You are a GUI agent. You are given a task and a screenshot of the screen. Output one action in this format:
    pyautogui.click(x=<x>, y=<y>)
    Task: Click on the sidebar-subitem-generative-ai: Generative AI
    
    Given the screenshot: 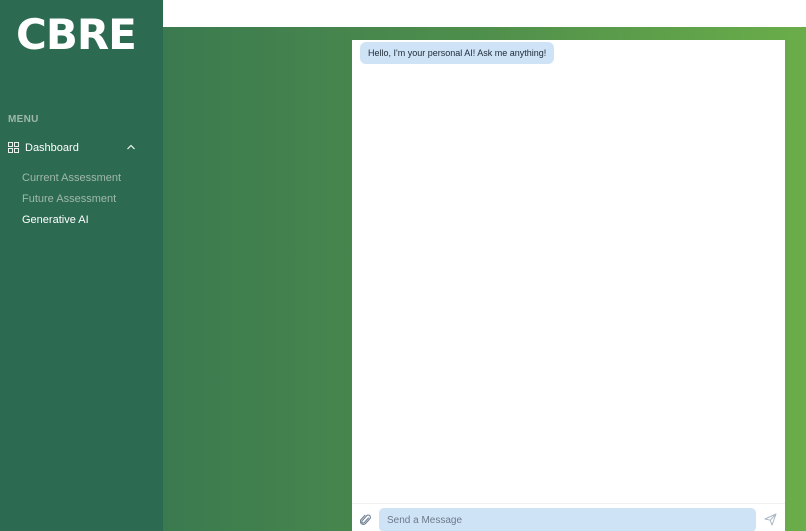 What is the action you would take?
    pyautogui.click(x=55, y=220)
    